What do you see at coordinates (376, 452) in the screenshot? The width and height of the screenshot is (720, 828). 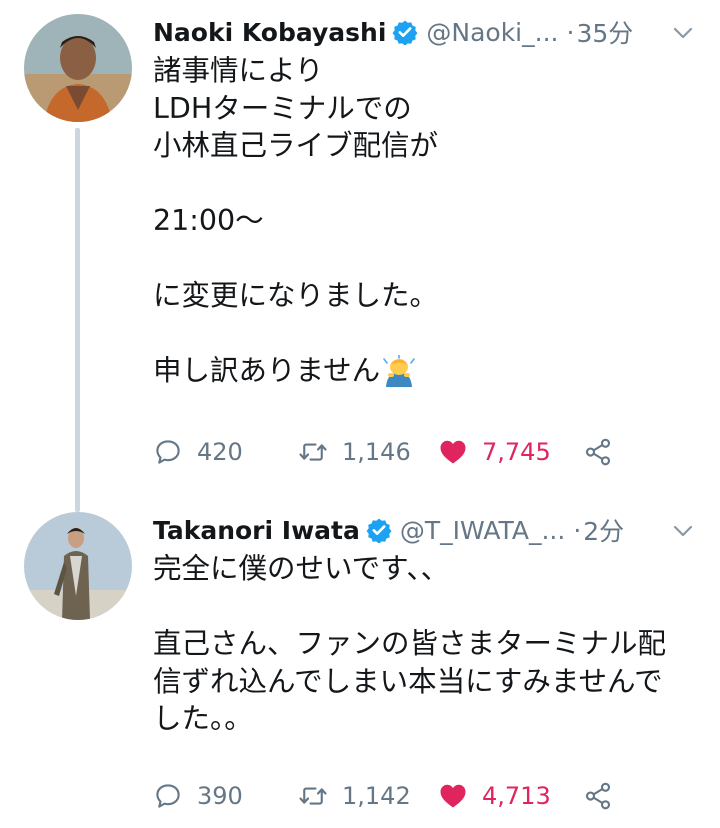 I see `retweet-count: 1,146` at bounding box center [376, 452].